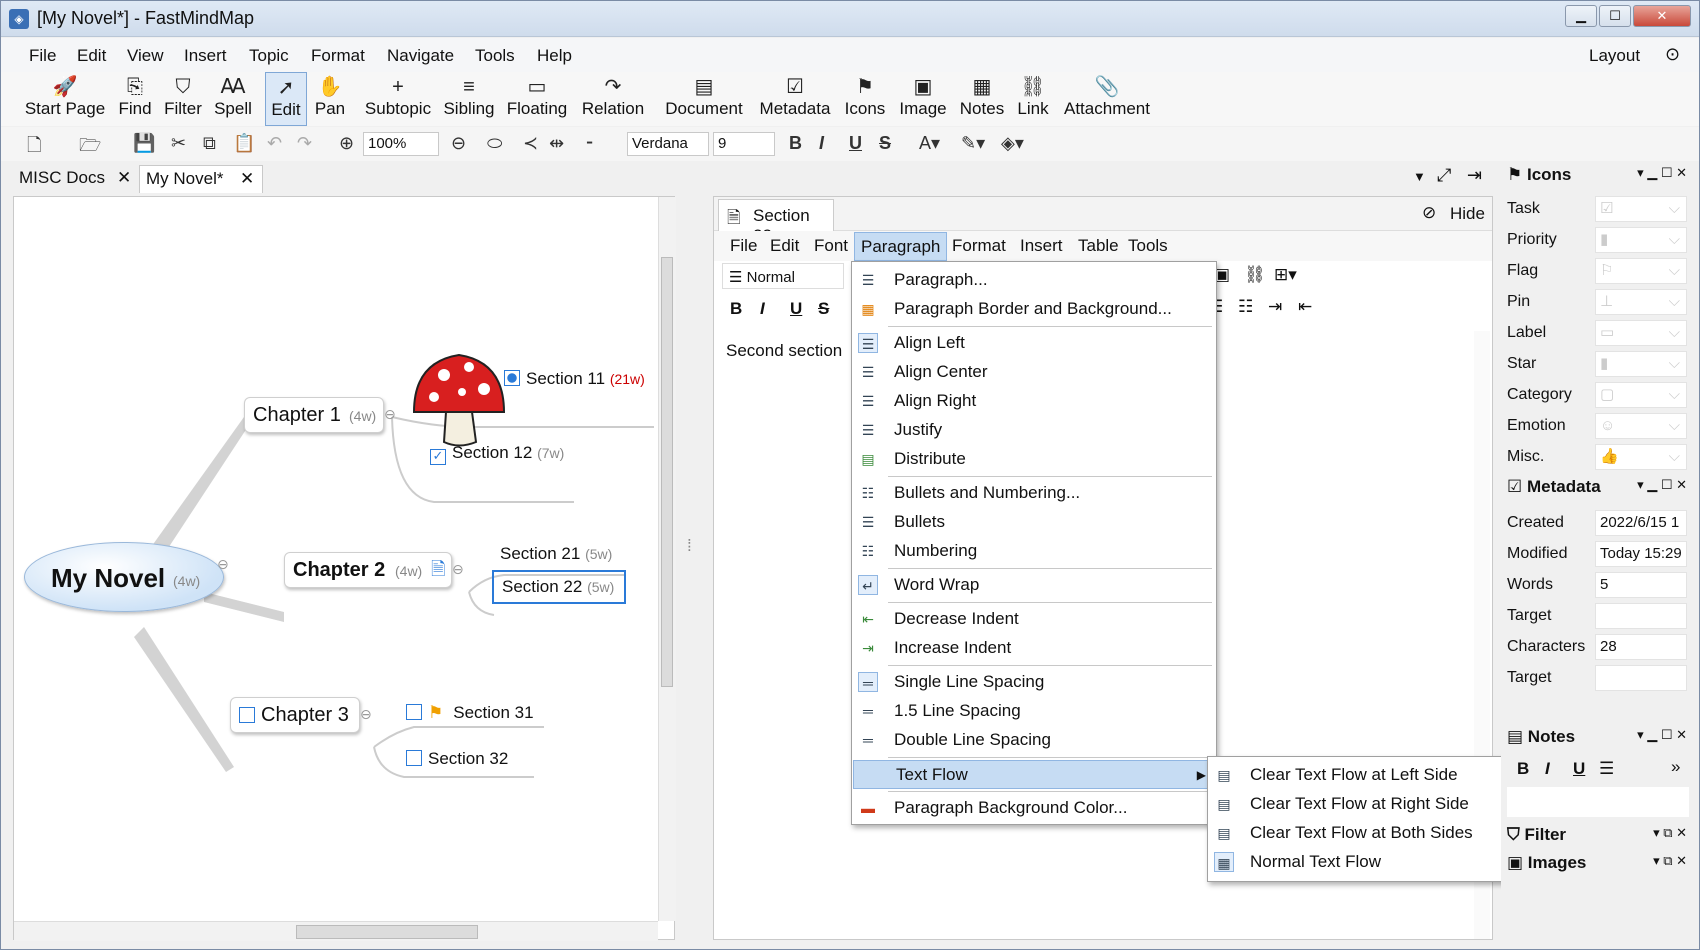 The image size is (1700, 950). Describe the element at coordinates (233, 99) in the screenshot. I see `spell-button: Ꜳ Spell` at that location.